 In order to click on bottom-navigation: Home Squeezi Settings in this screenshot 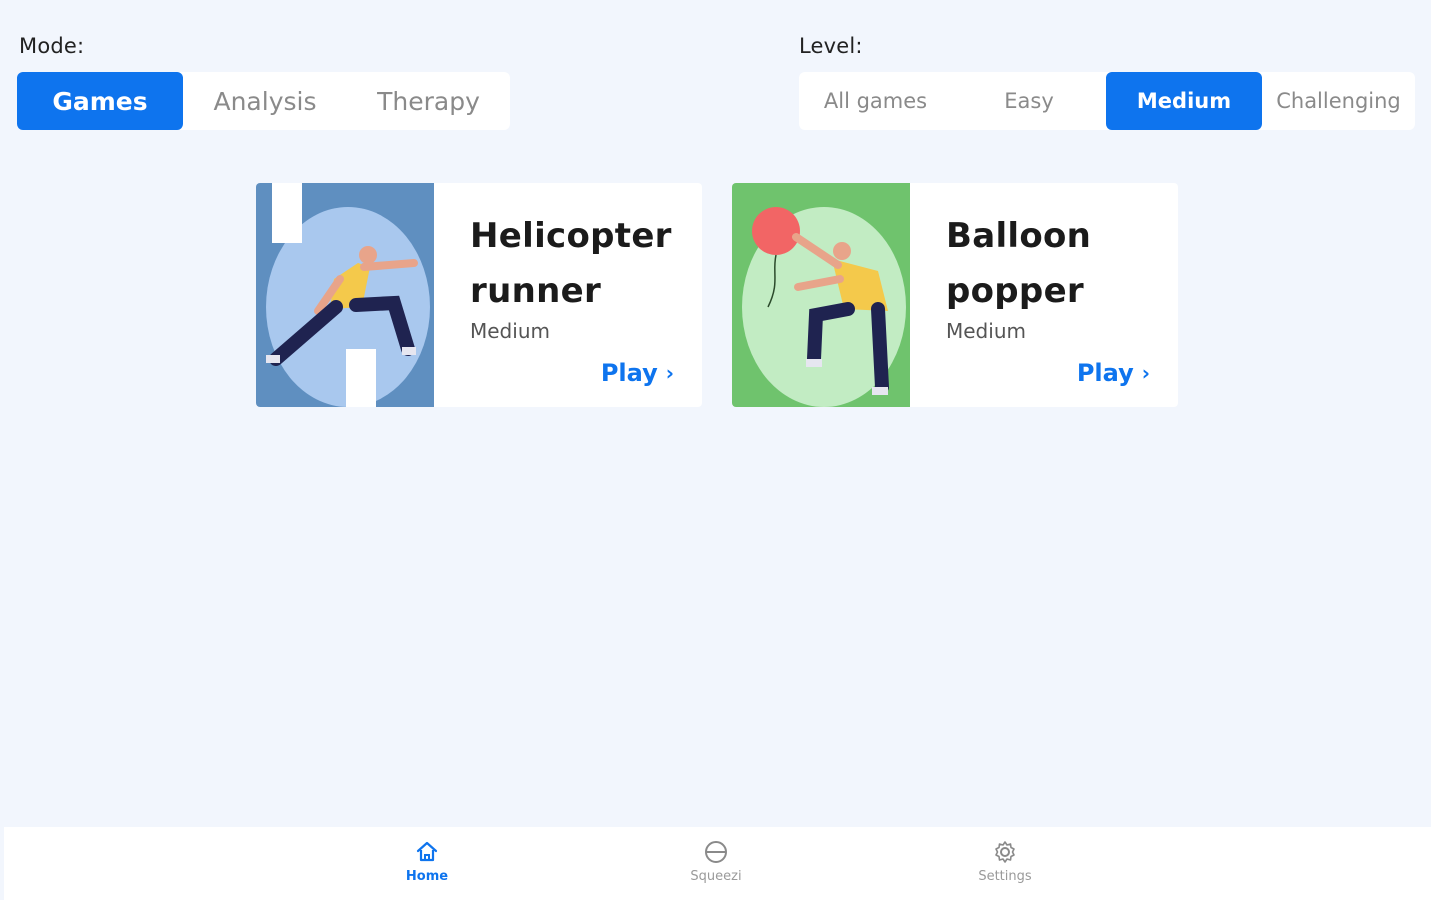, I will do `click(717, 863)`.